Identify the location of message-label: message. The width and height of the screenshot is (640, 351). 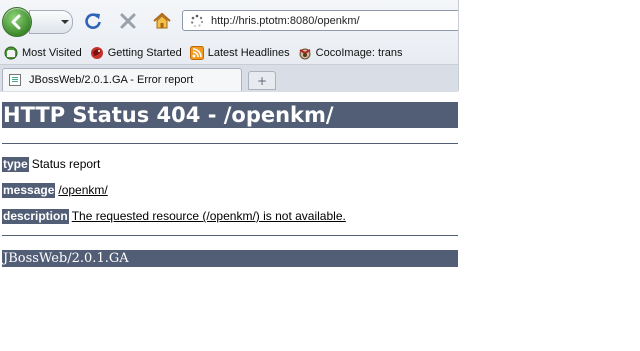
(29, 190).